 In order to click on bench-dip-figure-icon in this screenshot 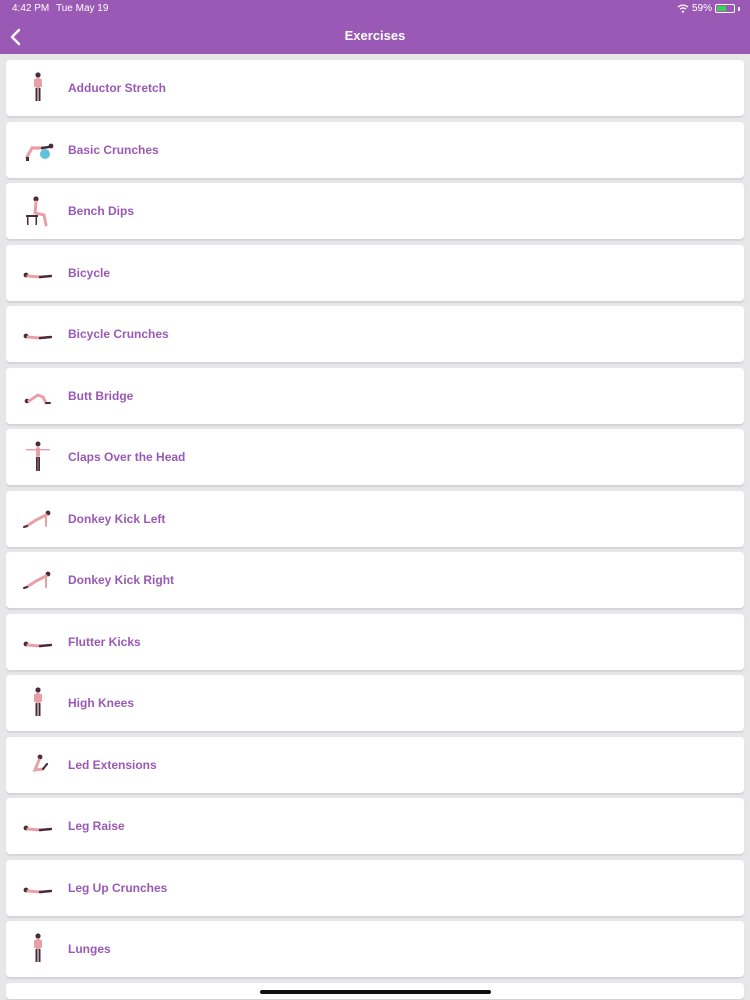, I will do `click(37, 211)`.